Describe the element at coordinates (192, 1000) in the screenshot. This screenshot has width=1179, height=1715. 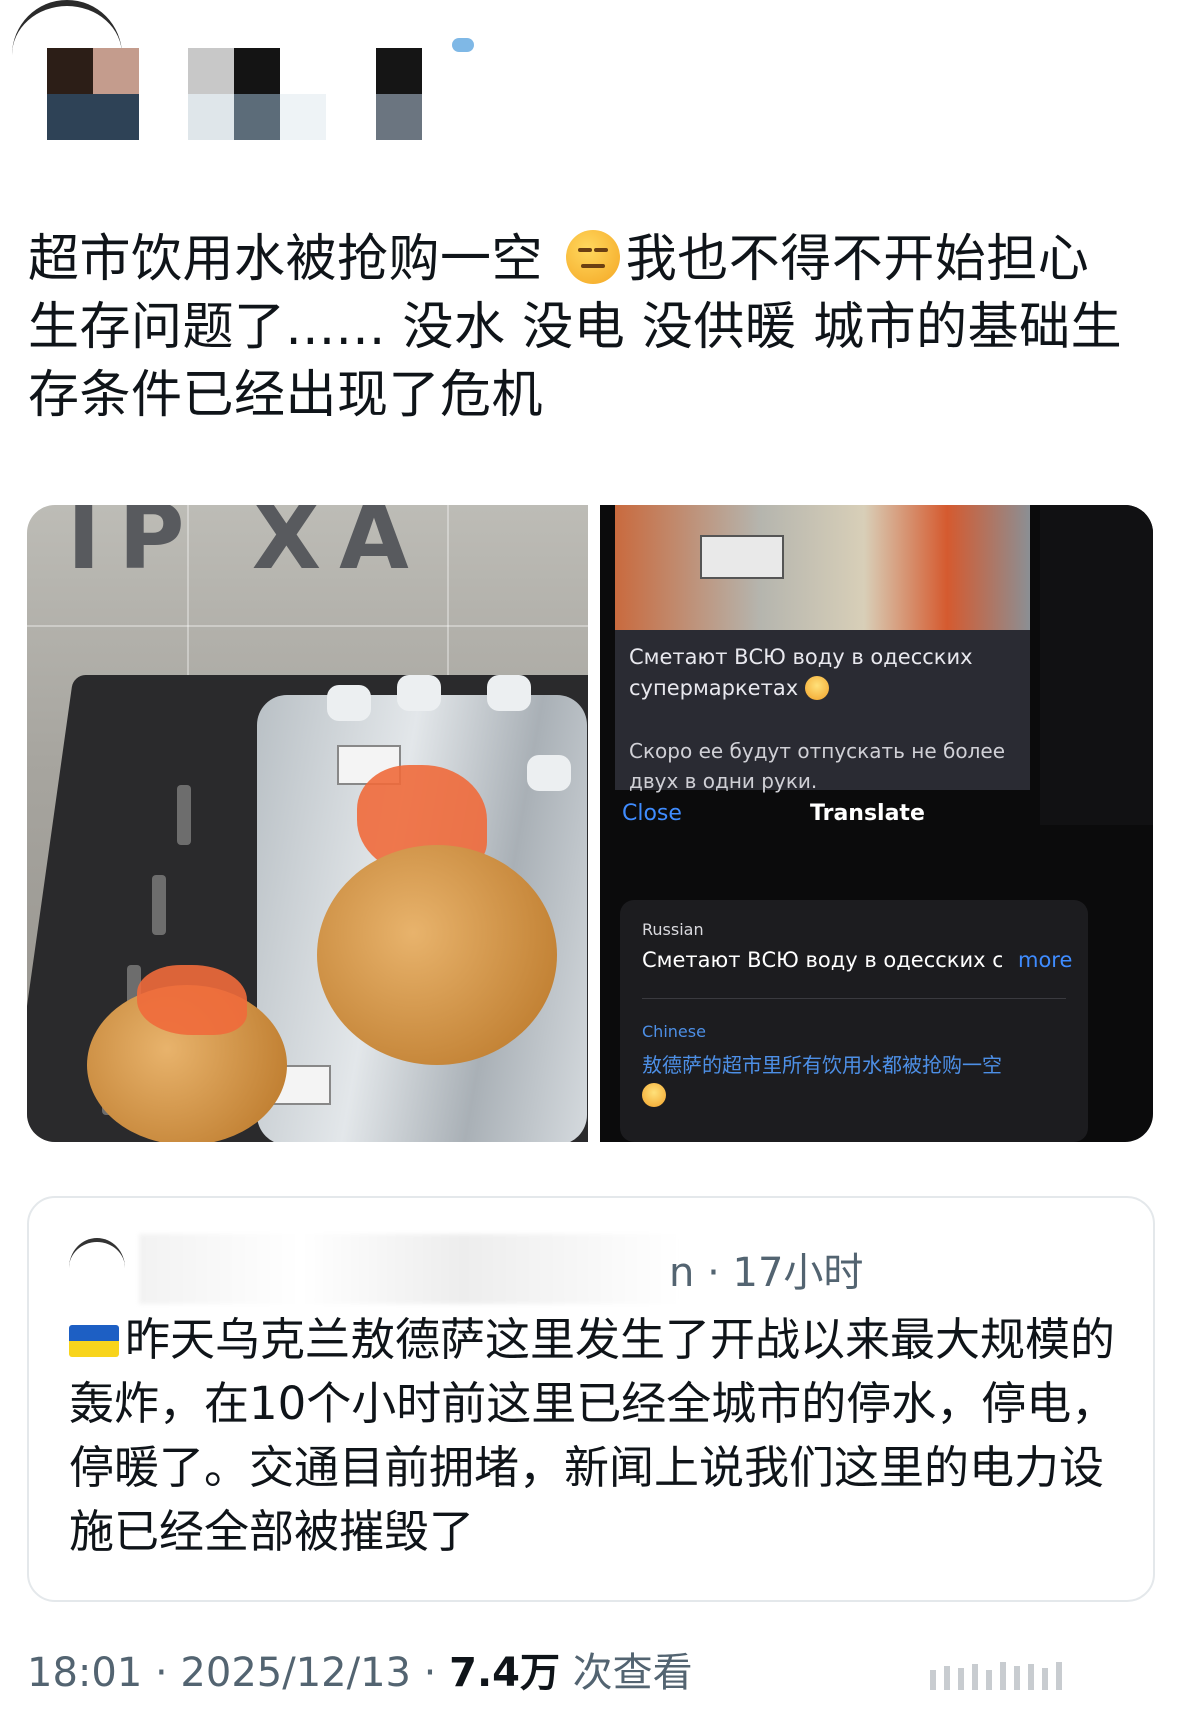
I see `orange-bread-bag` at that location.